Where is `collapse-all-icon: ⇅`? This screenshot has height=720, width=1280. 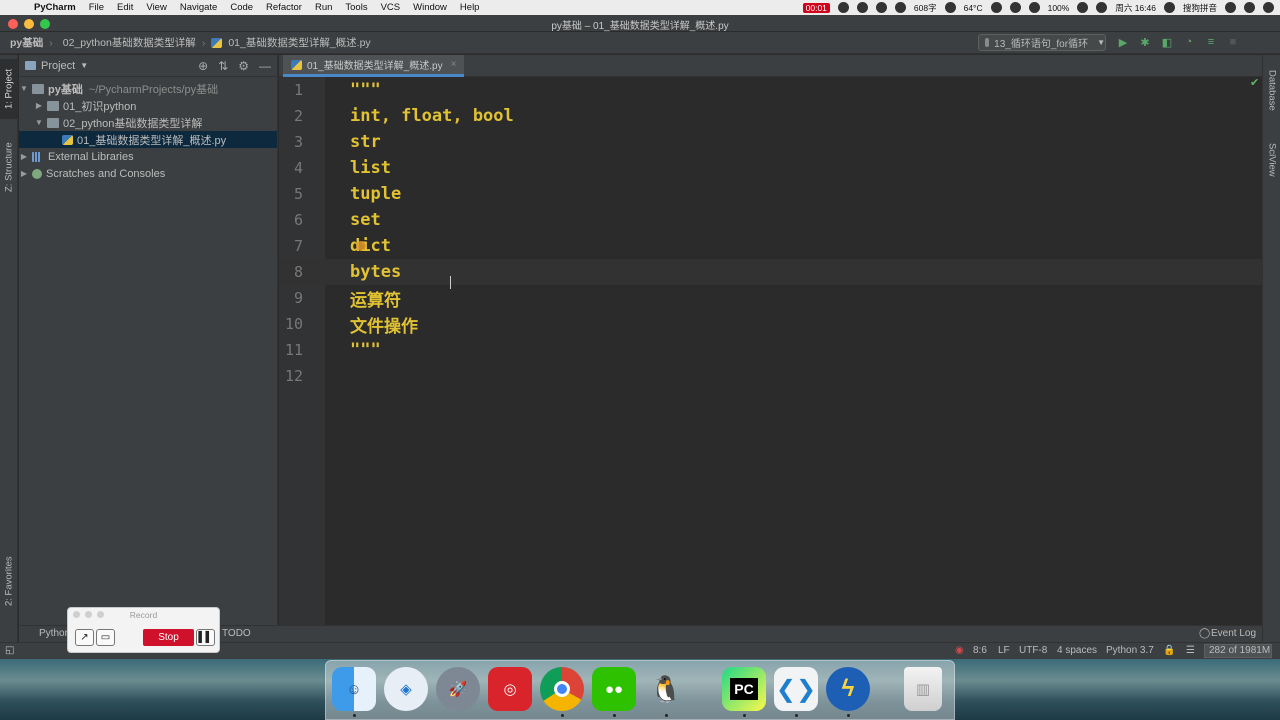 collapse-all-icon: ⇅ is located at coordinates (223, 66).